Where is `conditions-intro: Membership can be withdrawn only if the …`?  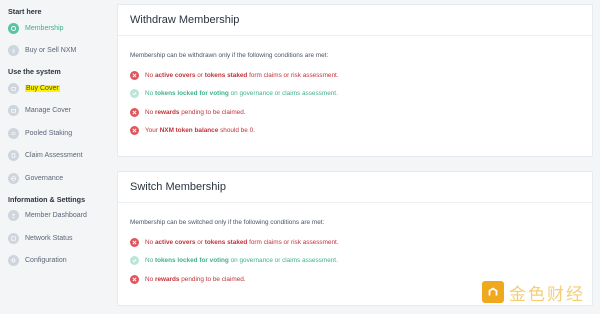
conditions-intro: Membership can be withdrawn only if the … is located at coordinates (229, 55).